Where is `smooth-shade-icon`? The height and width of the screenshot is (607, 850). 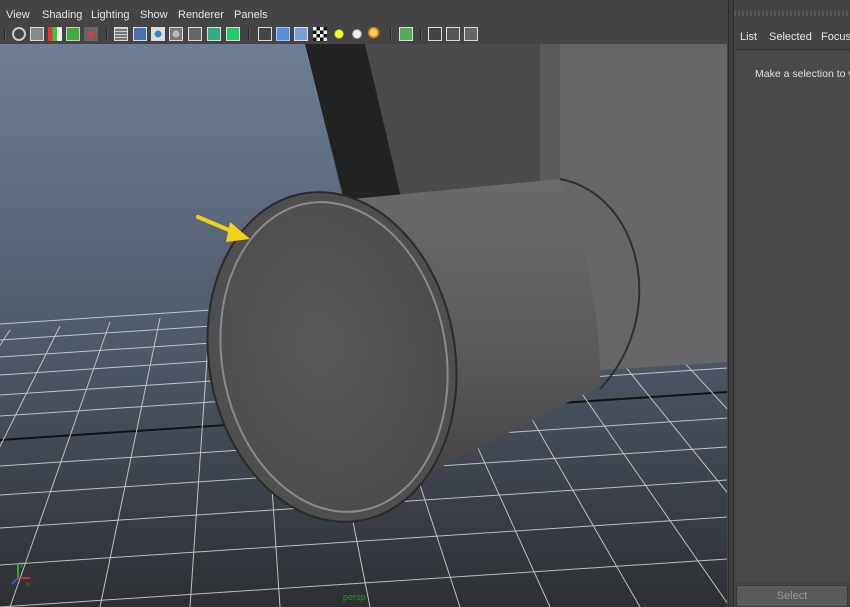 smooth-shade-icon is located at coordinates (283, 34).